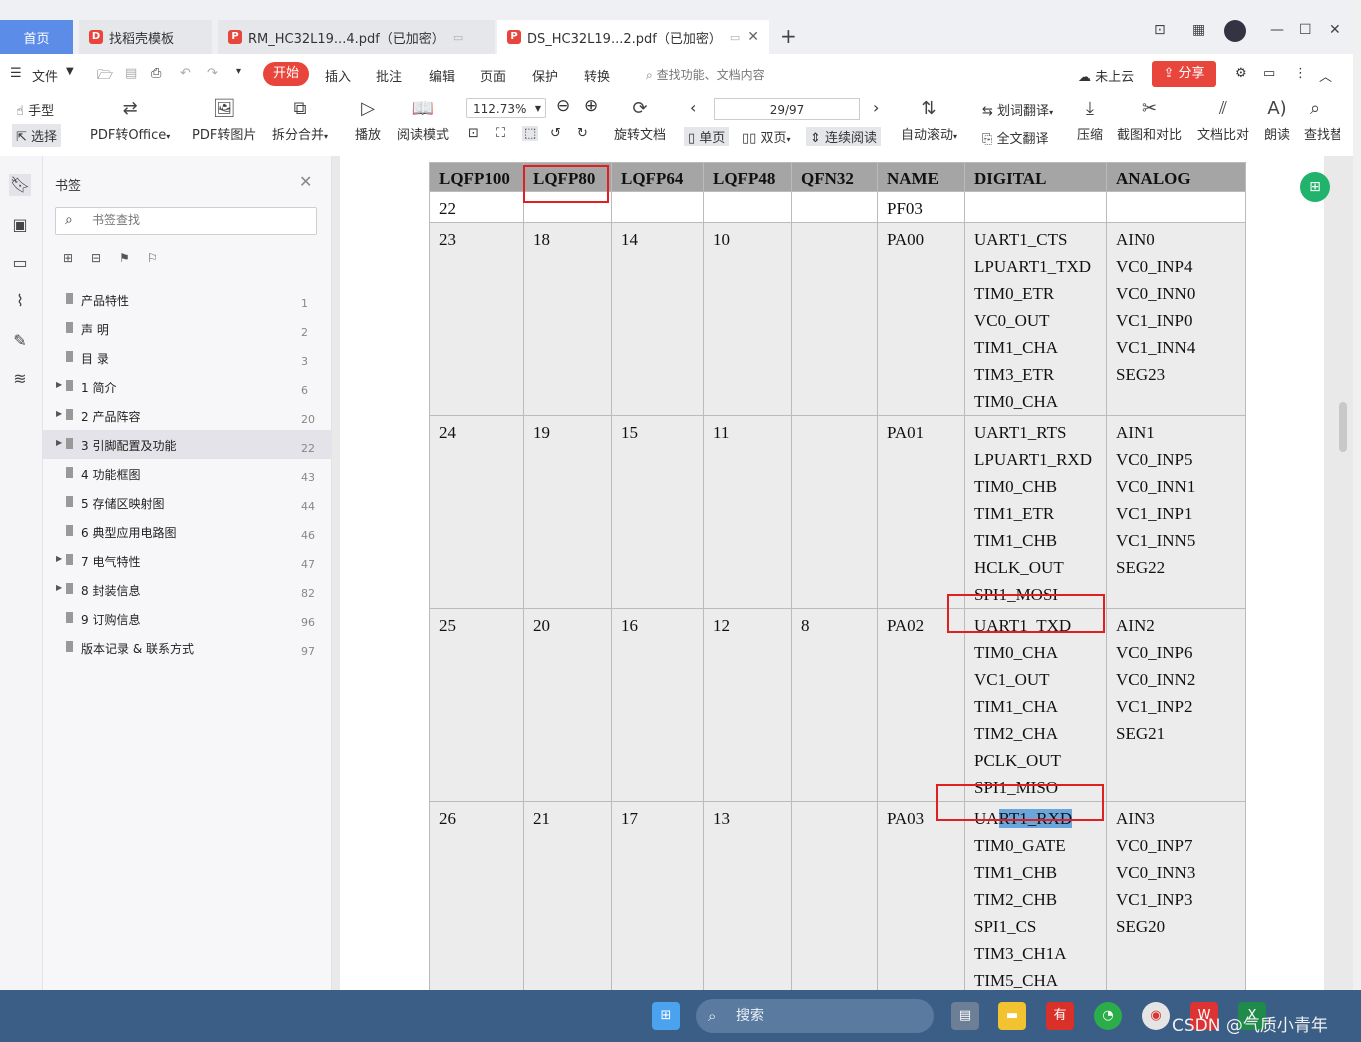 The height and width of the screenshot is (1042, 1361). What do you see at coordinates (145, 37) in the screenshot?
I see `tab-template: D 找稻壳模板` at bounding box center [145, 37].